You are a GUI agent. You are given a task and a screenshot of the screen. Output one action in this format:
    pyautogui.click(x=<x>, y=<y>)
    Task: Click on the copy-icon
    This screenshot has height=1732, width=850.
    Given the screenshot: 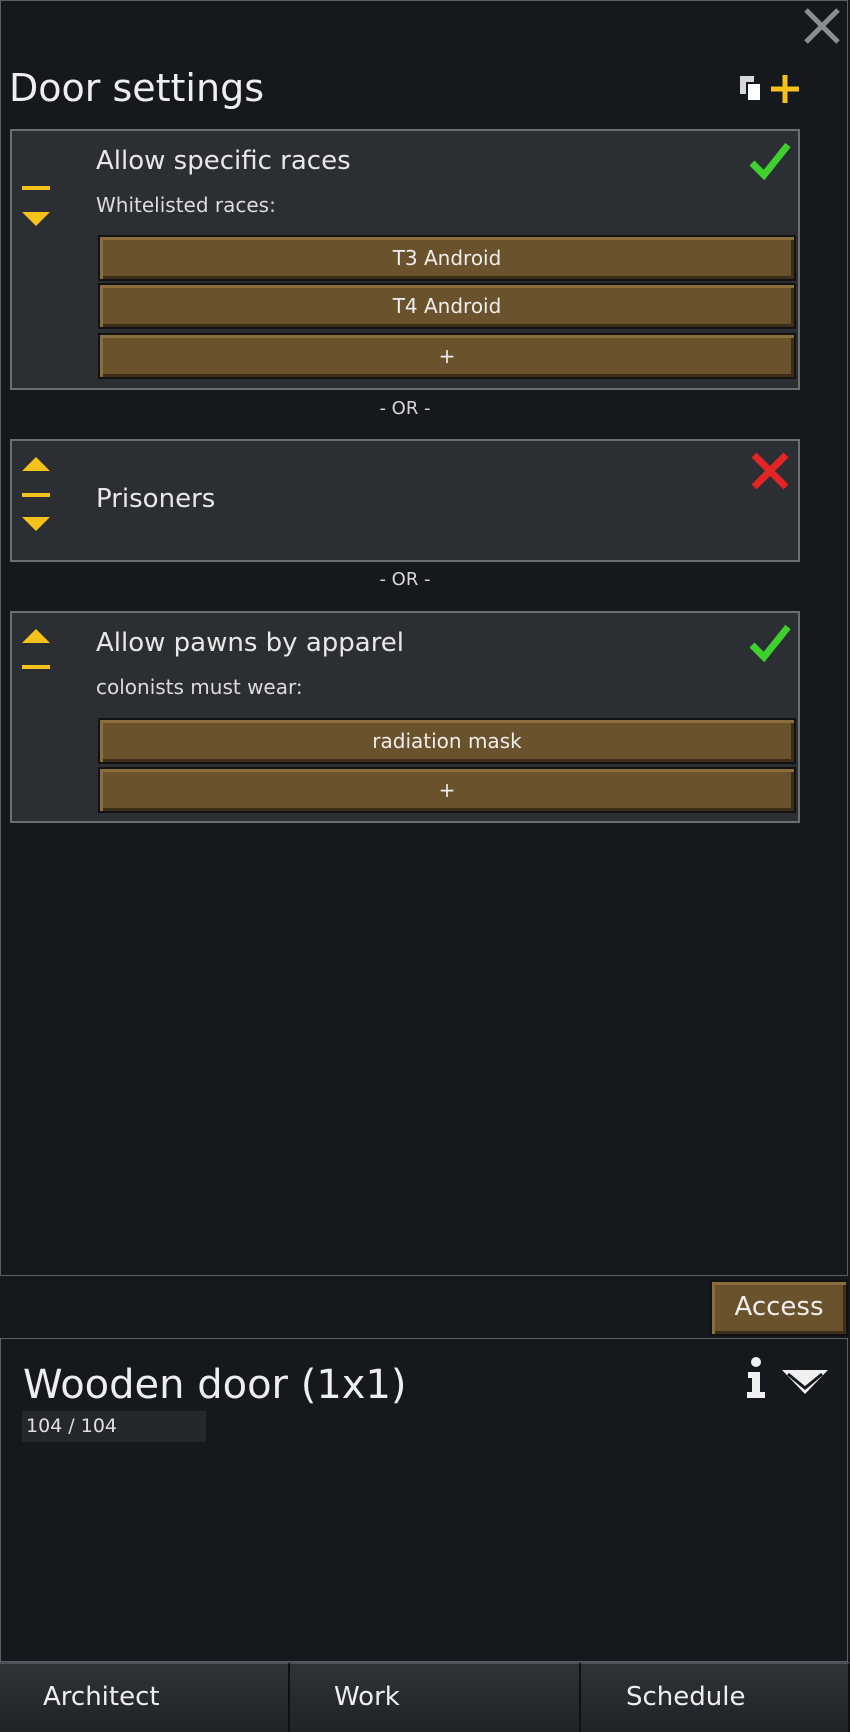 What is the action you would take?
    pyautogui.click(x=751, y=89)
    